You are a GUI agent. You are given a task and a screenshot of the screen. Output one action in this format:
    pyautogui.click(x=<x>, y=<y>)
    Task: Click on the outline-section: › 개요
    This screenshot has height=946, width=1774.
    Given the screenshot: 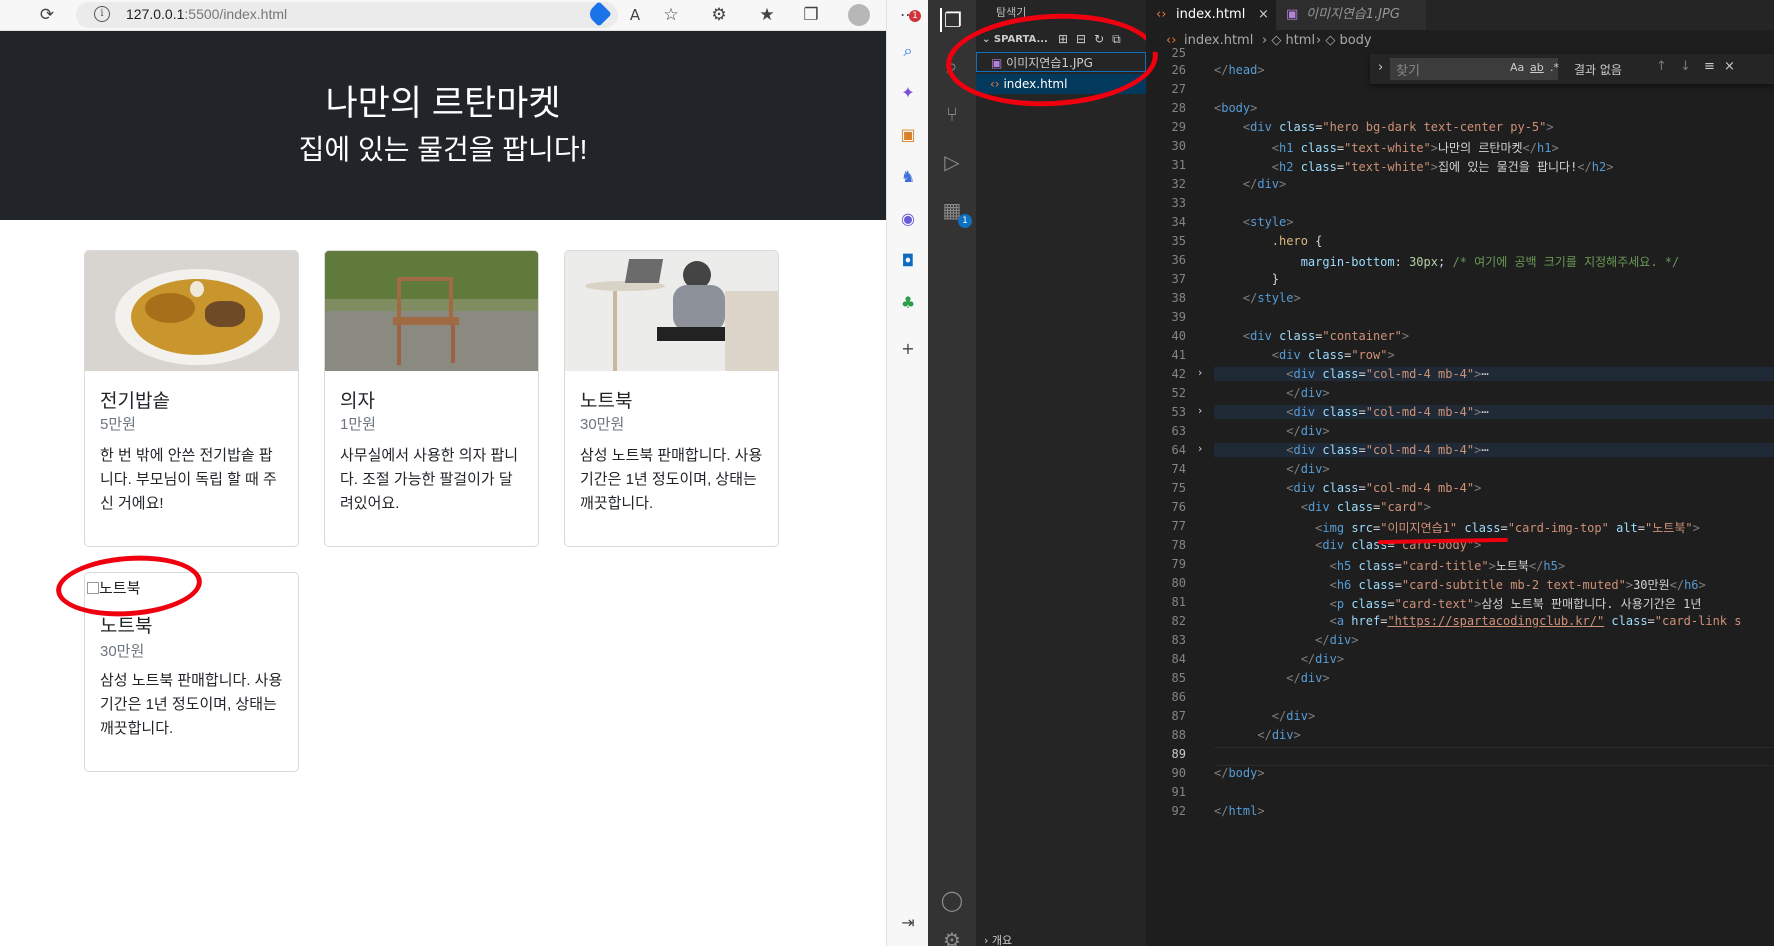 What is the action you would take?
    pyautogui.click(x=998, y=939)
    